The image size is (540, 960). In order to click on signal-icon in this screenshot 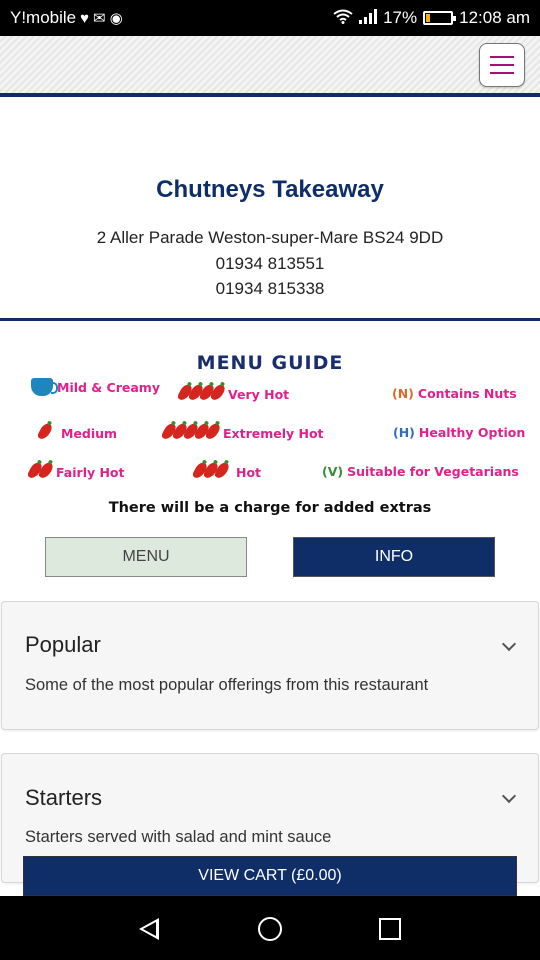, I will do `click(368, 18)`.